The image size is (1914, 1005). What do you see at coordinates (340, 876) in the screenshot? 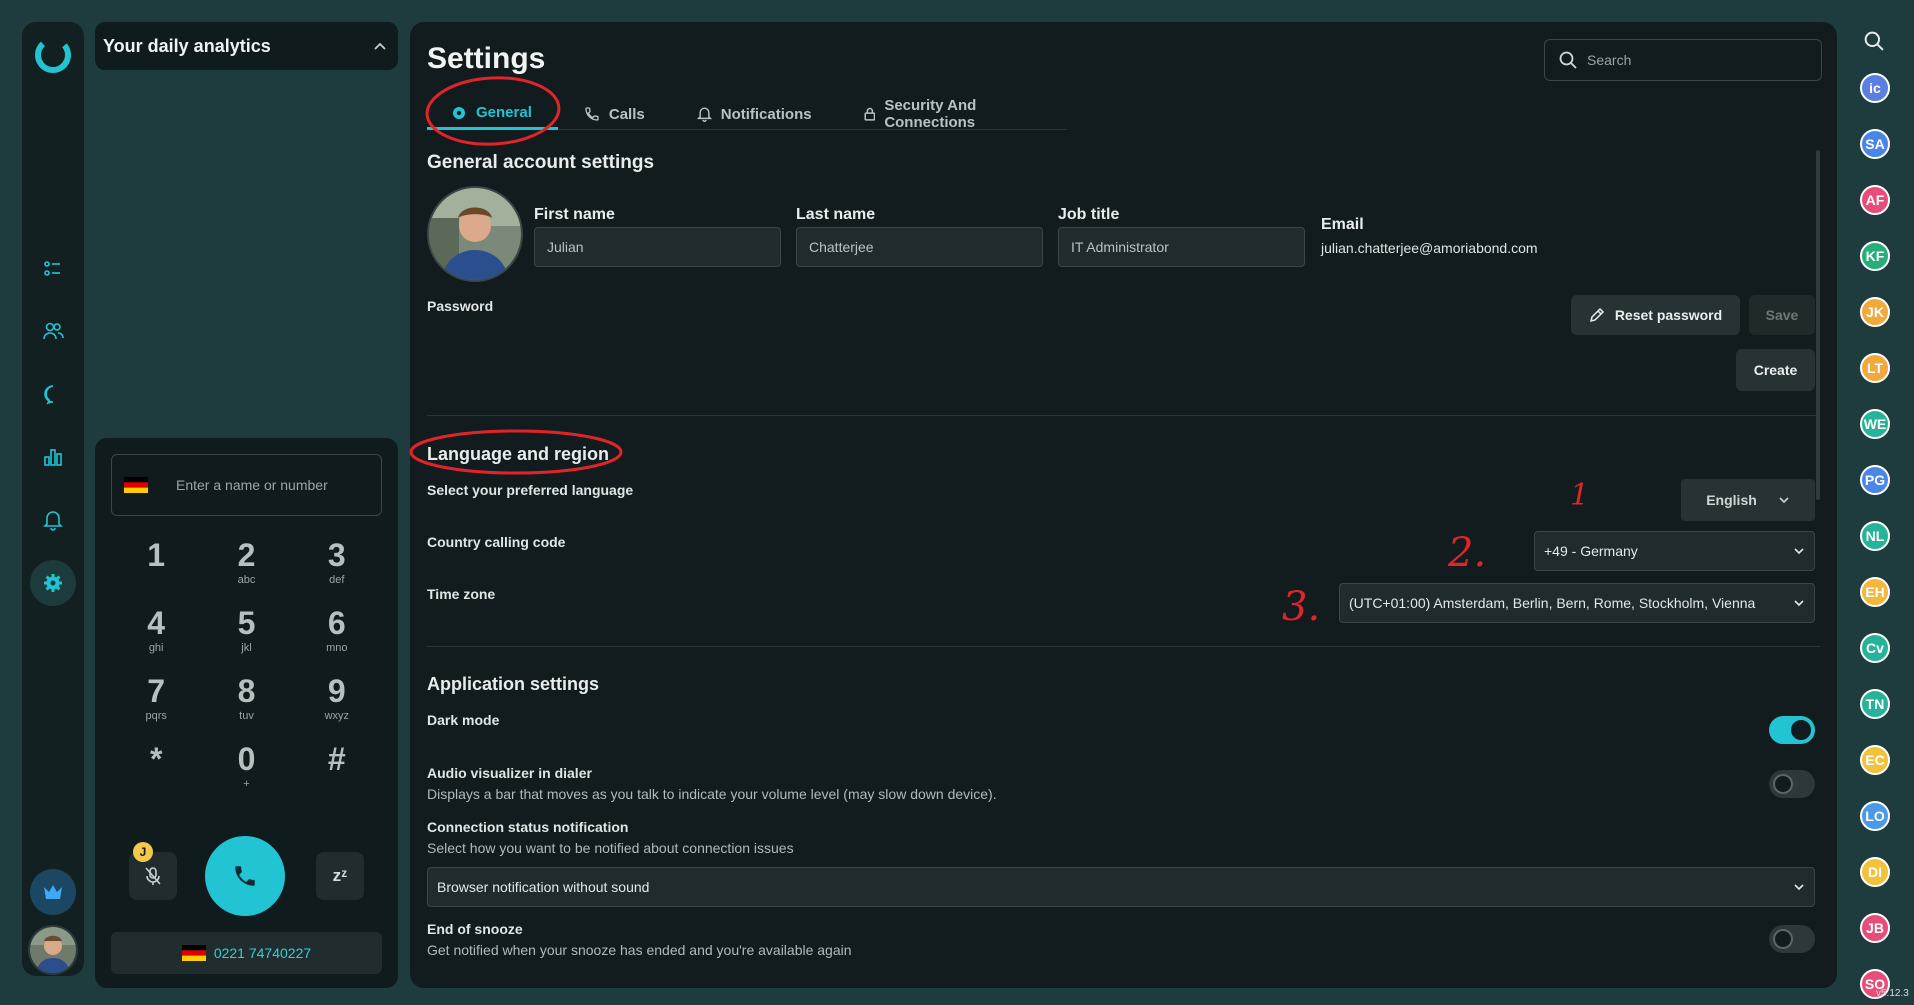
I see `snooze-button: zᶻ` at bounding box center [340, 876].